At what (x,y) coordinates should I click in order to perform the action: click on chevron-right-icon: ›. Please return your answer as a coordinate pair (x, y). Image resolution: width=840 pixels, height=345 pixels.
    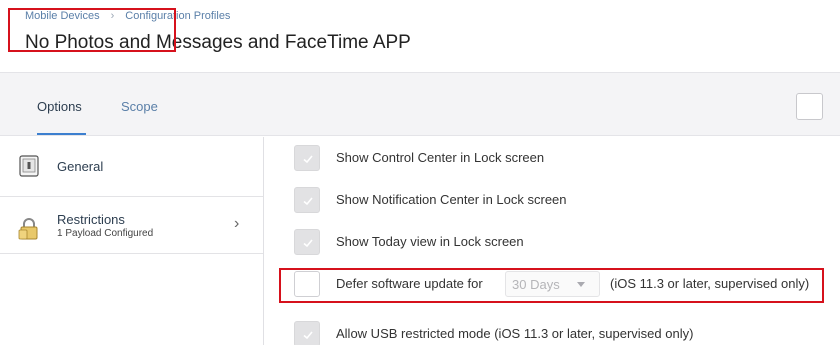
    Looking at the image, I should click on (237, 223).